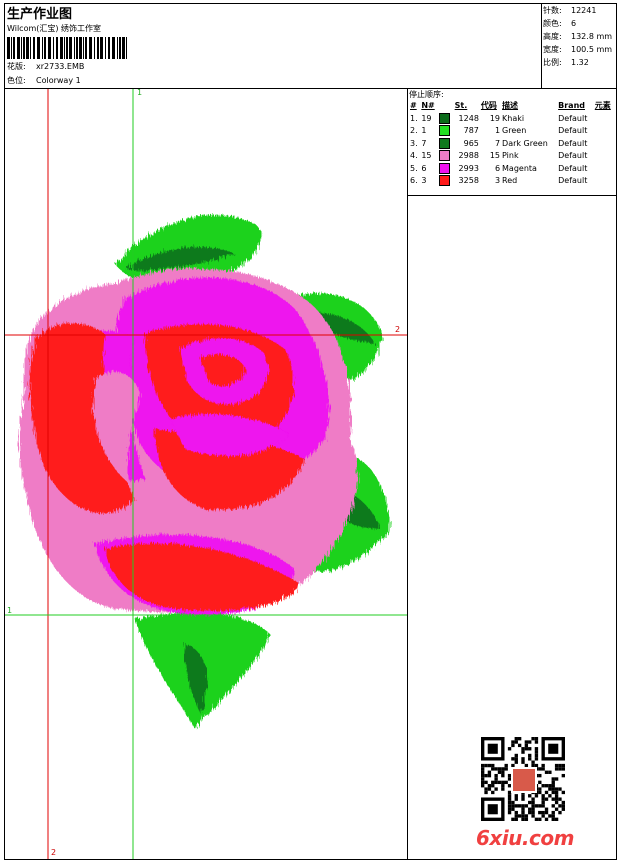 The height and width of the screenshot is (860, 620). I want to click on needle-number: 1, so click(424, 130).